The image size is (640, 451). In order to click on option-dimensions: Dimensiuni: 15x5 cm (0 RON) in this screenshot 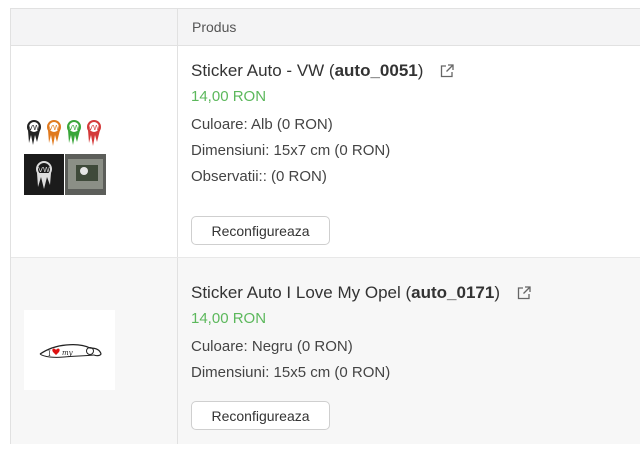, I will do `click(291, 372)`.